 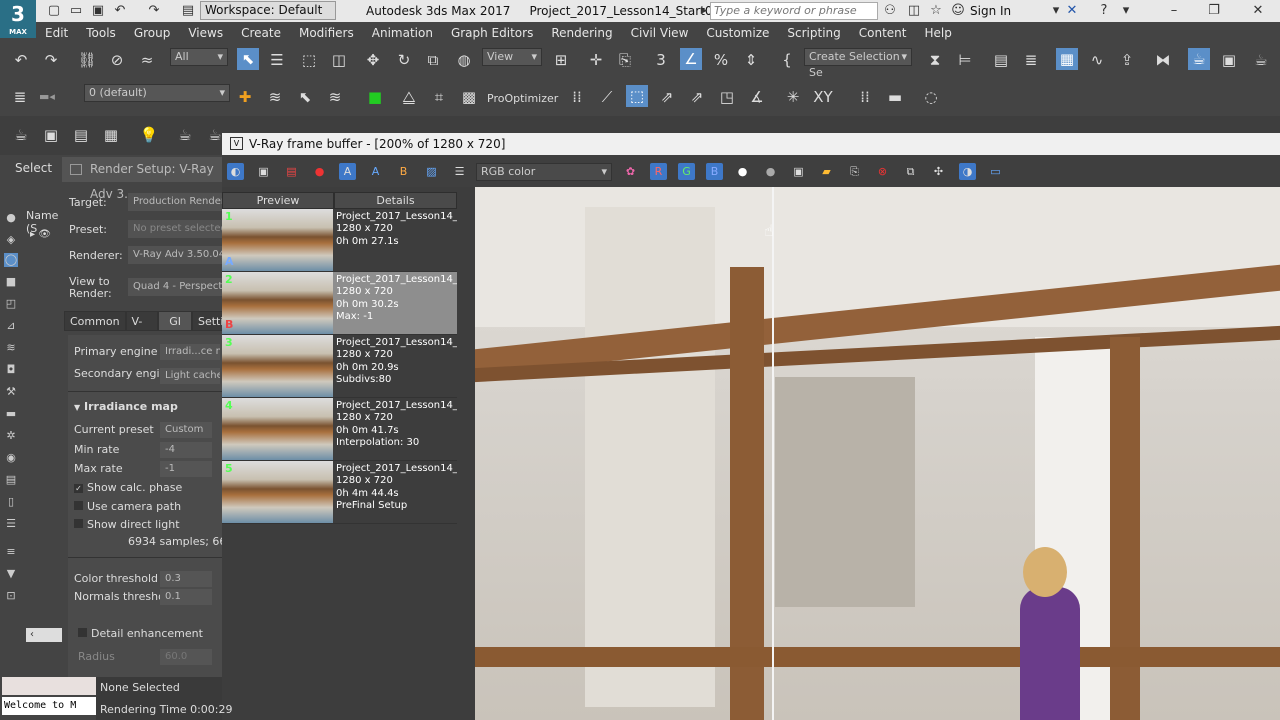 I want to click on select-manipulate-icon: ✛, so click(x=596, y=60).